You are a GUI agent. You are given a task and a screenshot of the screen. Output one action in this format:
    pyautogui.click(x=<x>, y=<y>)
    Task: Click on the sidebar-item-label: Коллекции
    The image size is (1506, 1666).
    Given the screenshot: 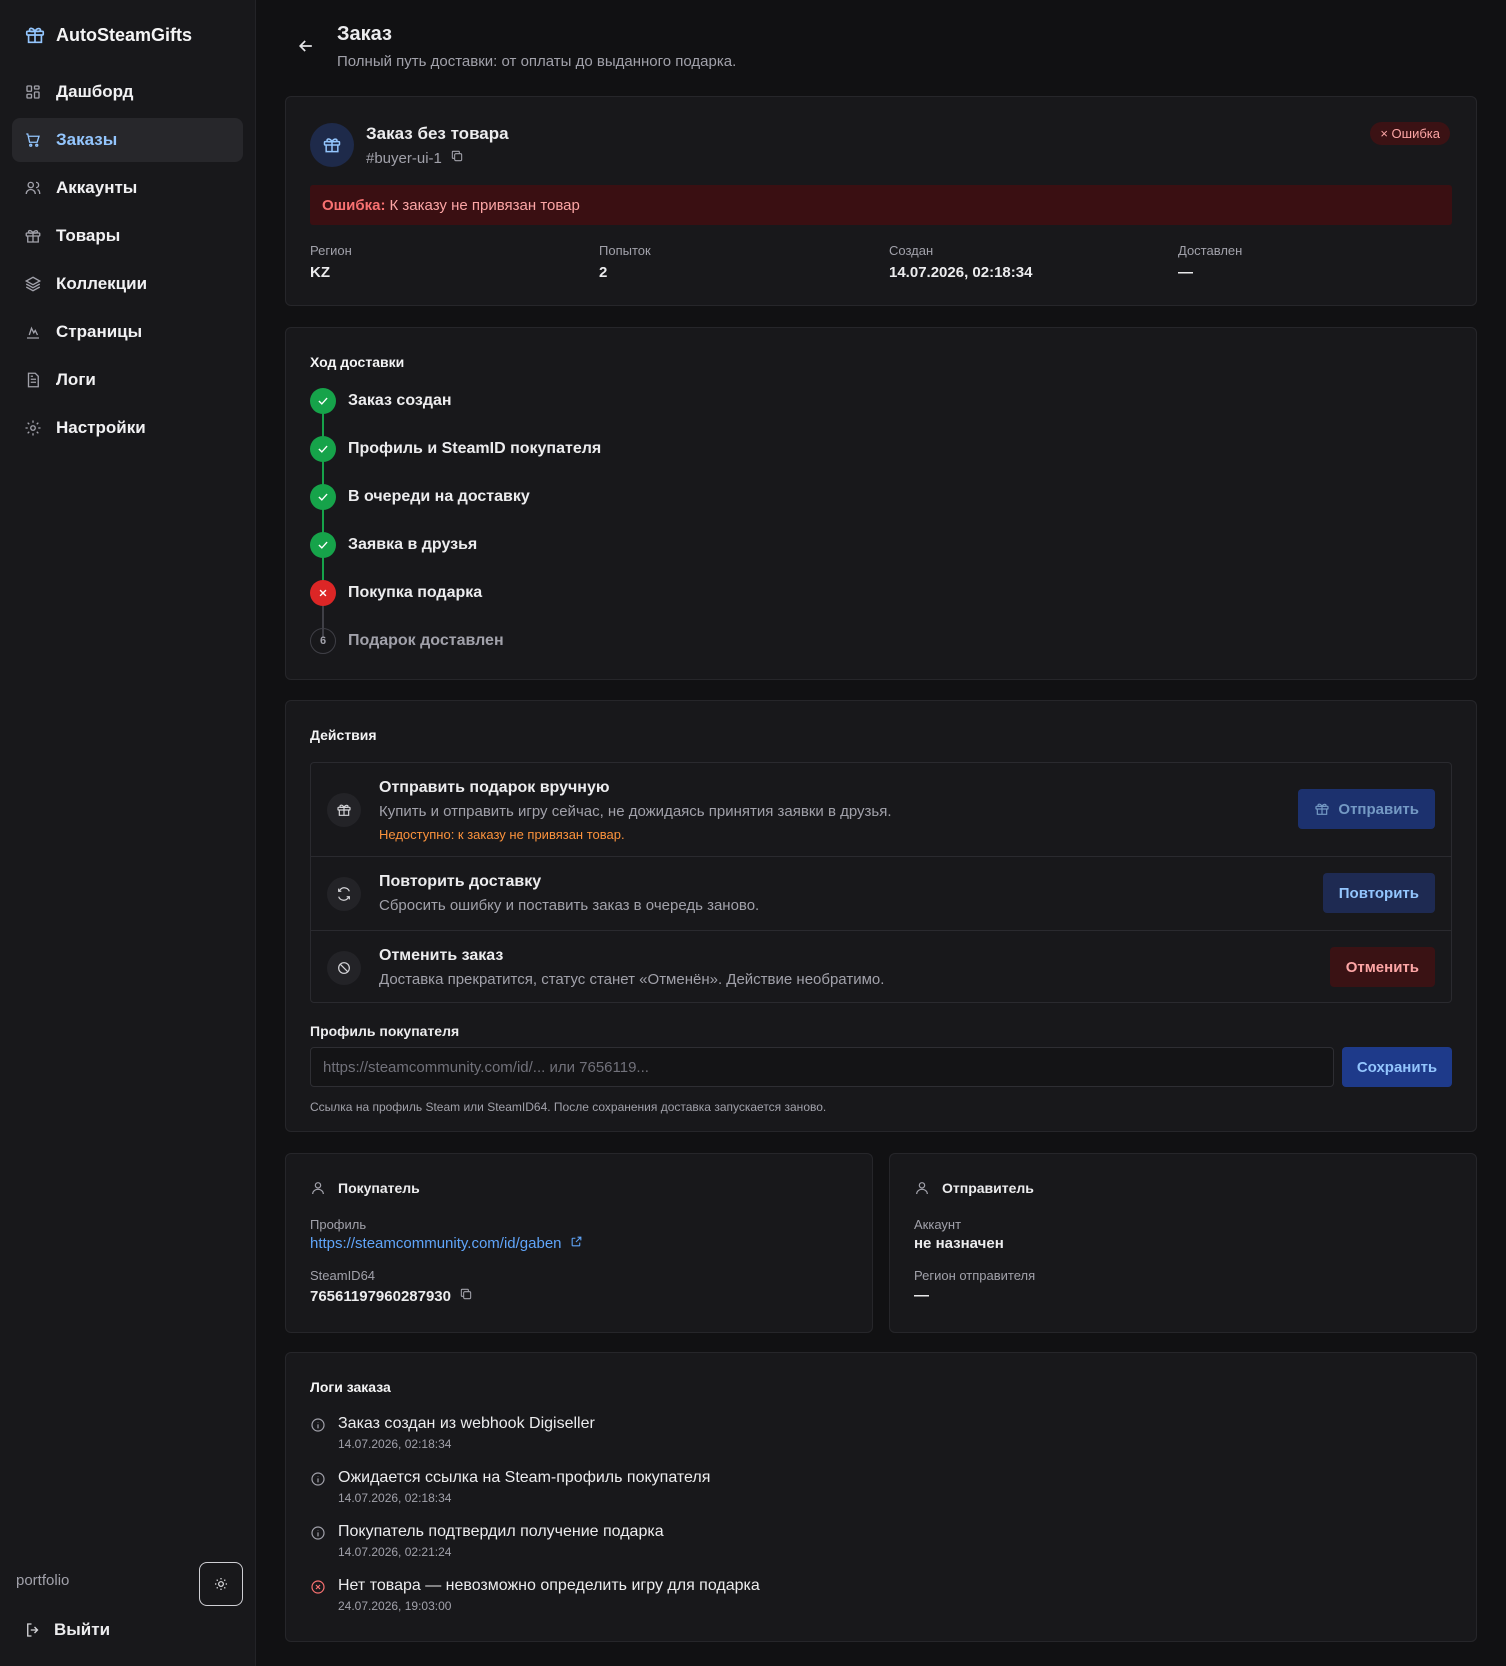 What is the action you would take?
    pyautogui.click(x=102, y=283)
    